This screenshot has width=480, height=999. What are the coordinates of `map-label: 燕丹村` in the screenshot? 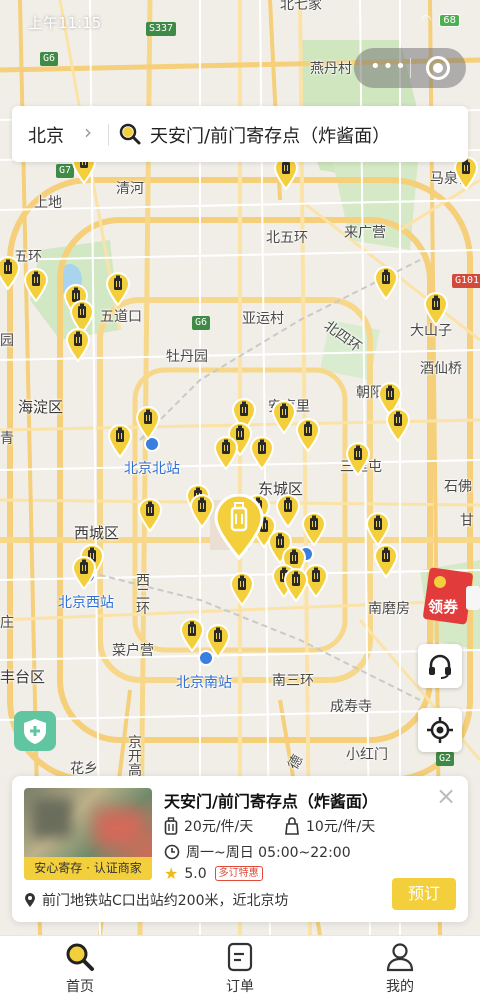 It's located at (331, 69).